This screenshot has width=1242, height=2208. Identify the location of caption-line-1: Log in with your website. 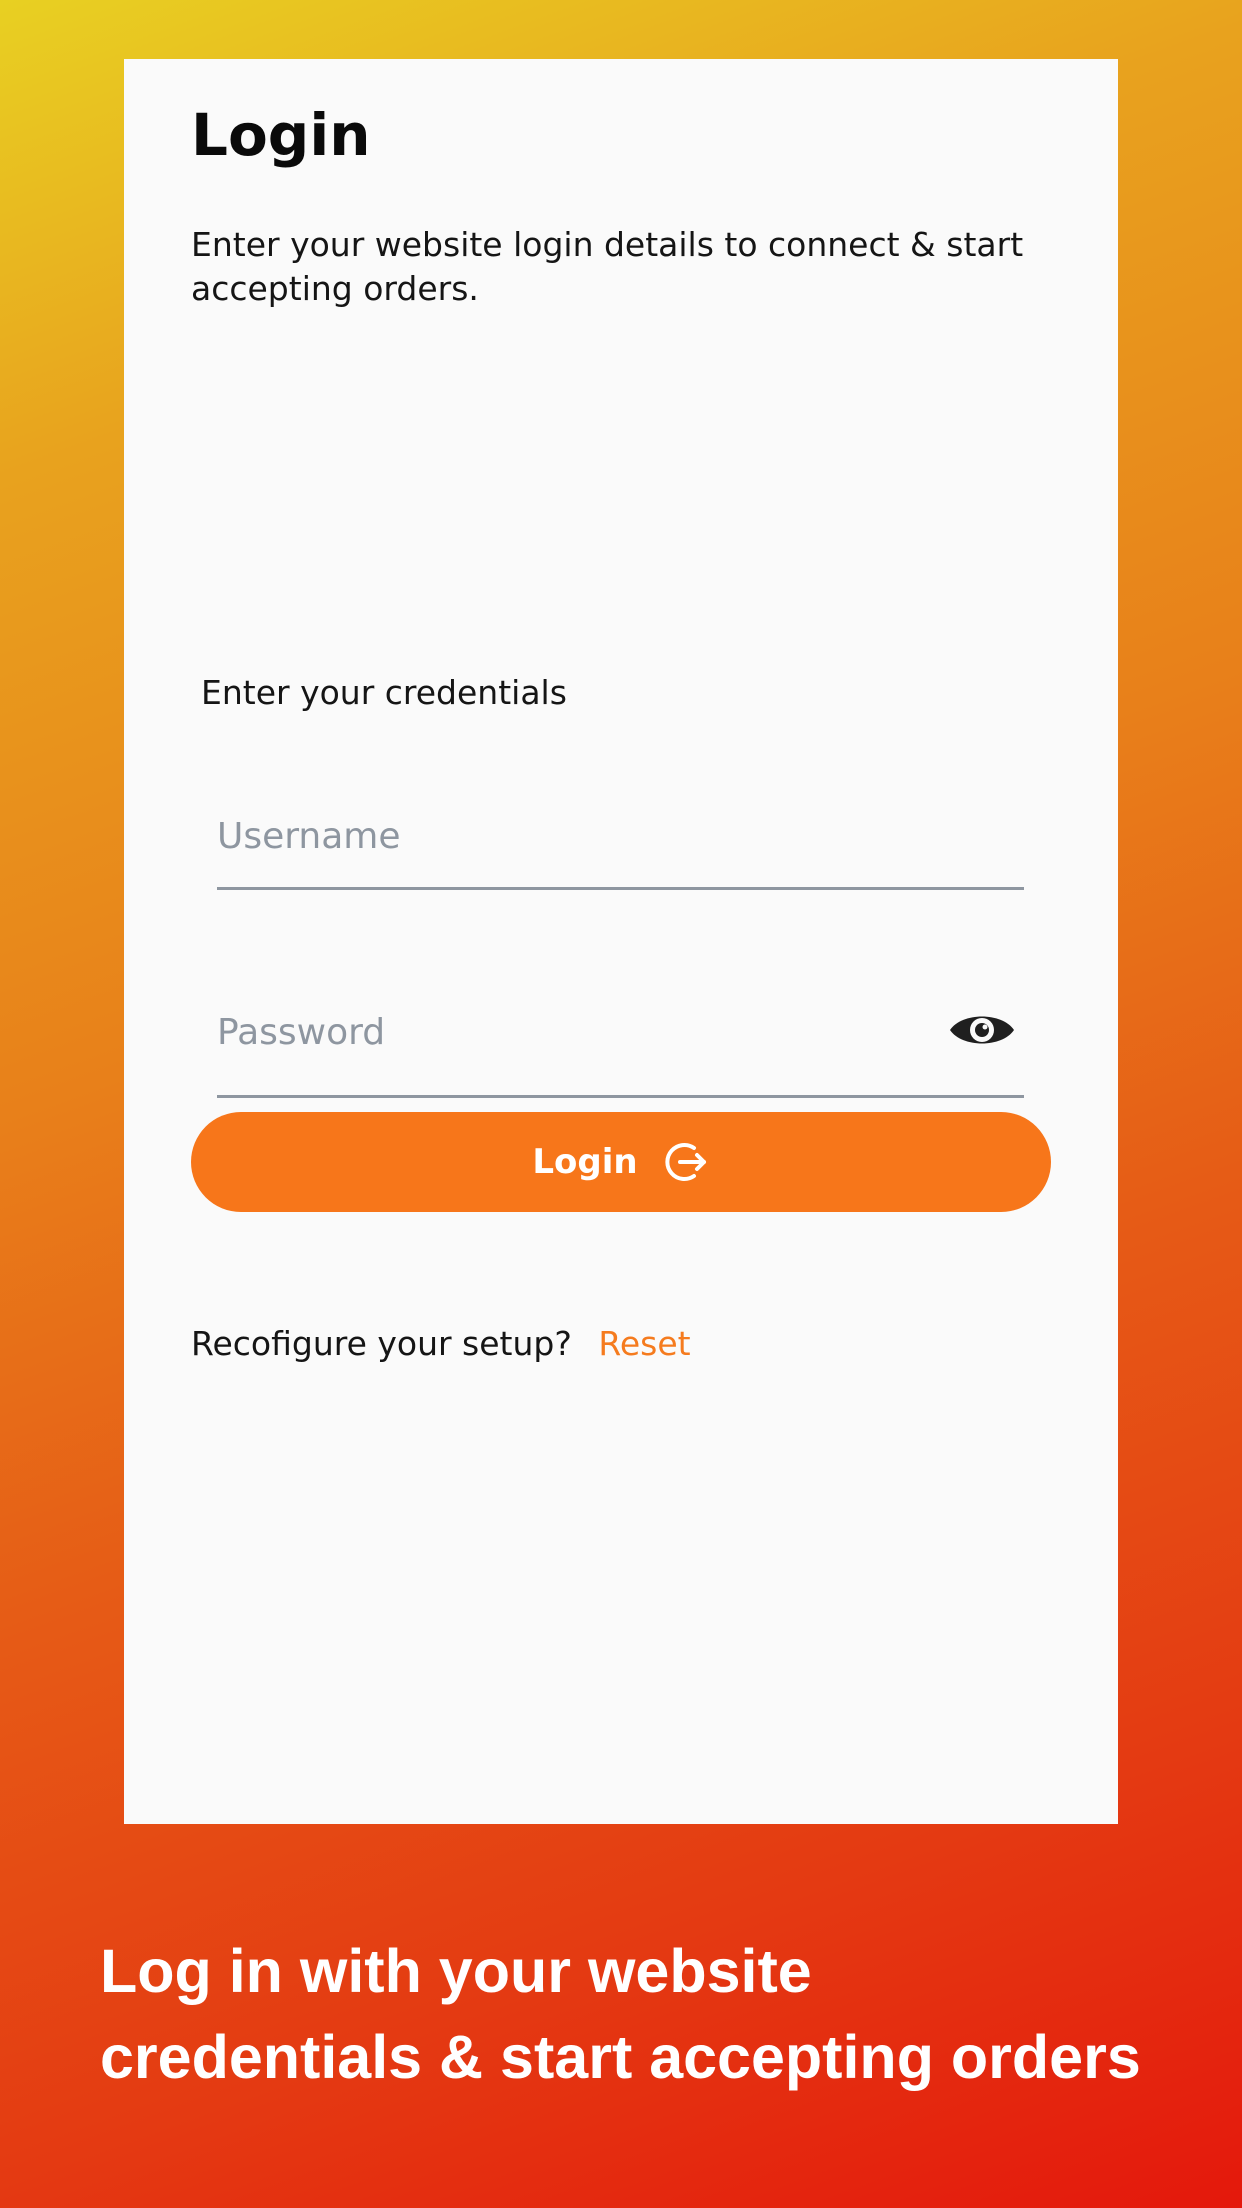
(456, 1971).